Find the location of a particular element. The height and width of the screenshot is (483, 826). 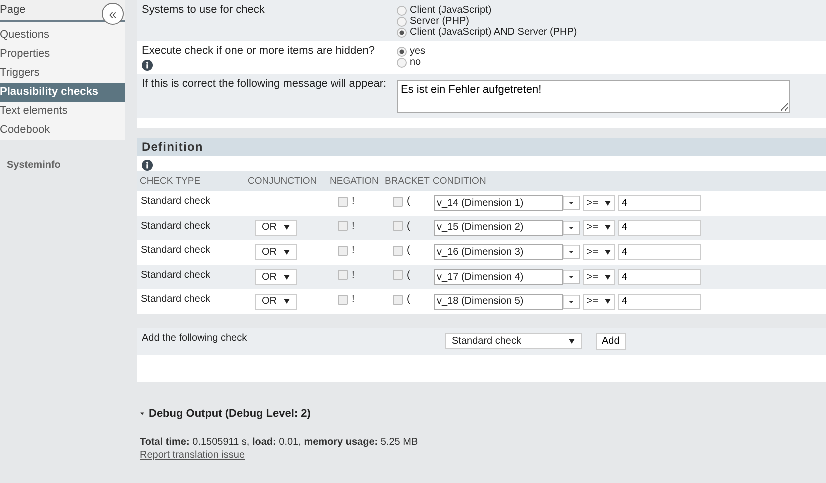

variable-select: v_16 (Dimension 3) is located at coordinates (498, 252).